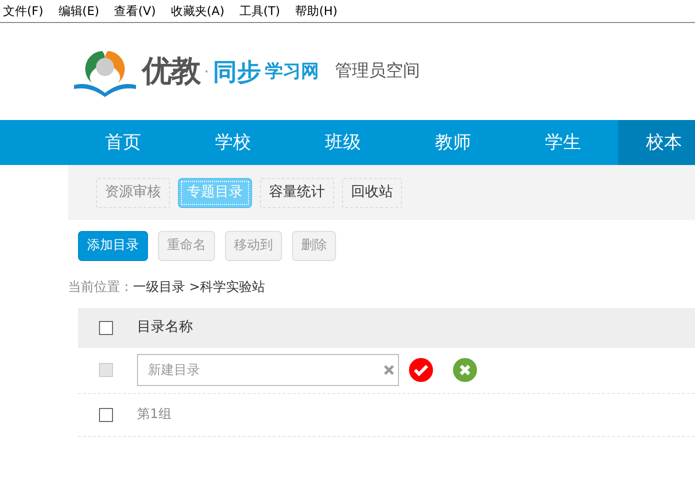  What do you see at coordinates (154, 414) in the screenshot?
I see `folder-name: 第1组` at bounding box center [154, 414].